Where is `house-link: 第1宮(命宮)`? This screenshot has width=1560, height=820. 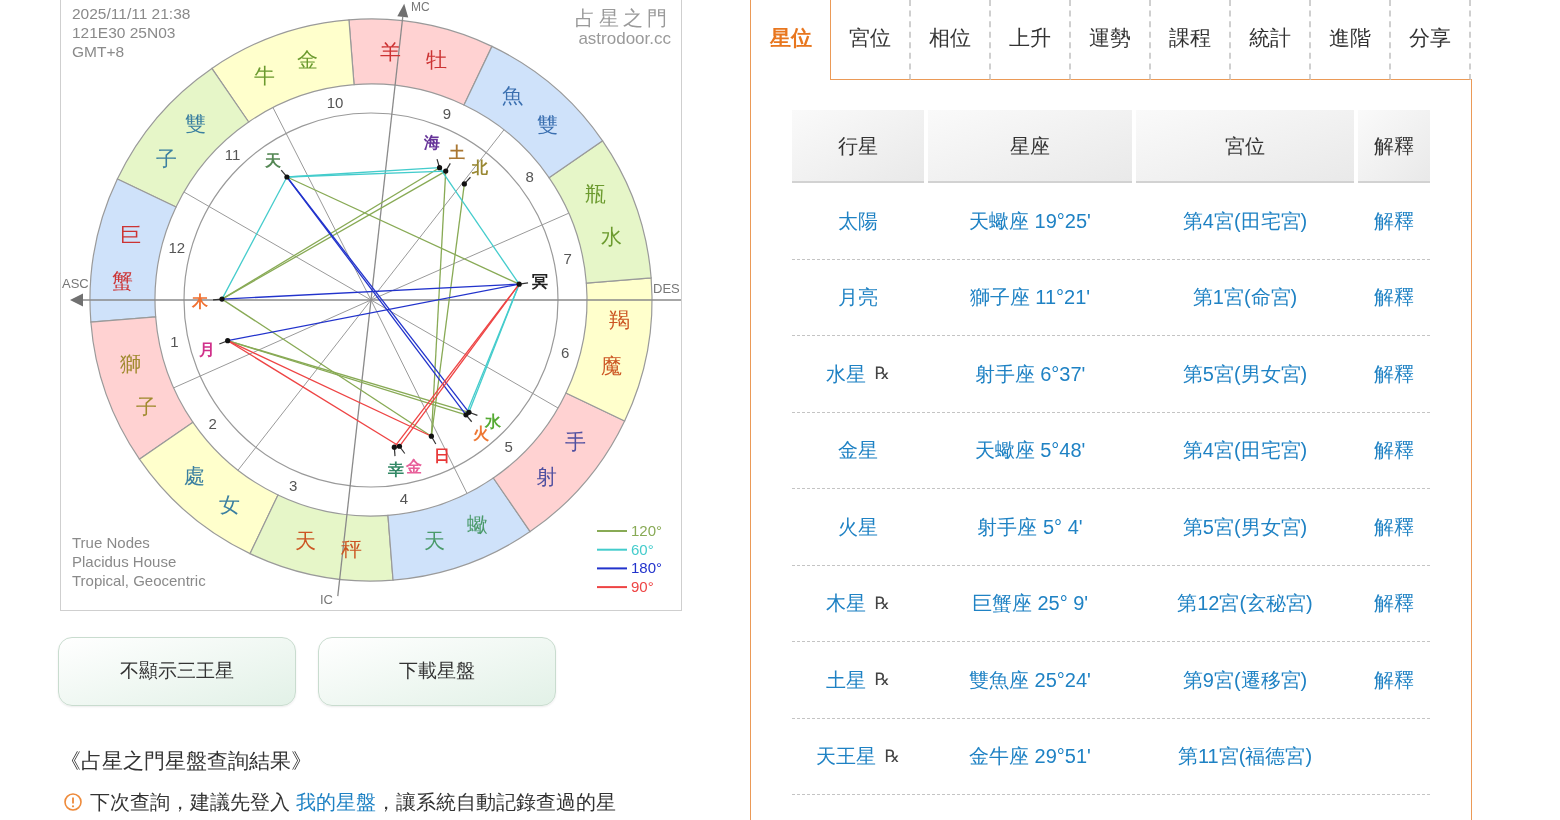
house-link: 第1宮(命宮) is located at coordinates (1245, 297).